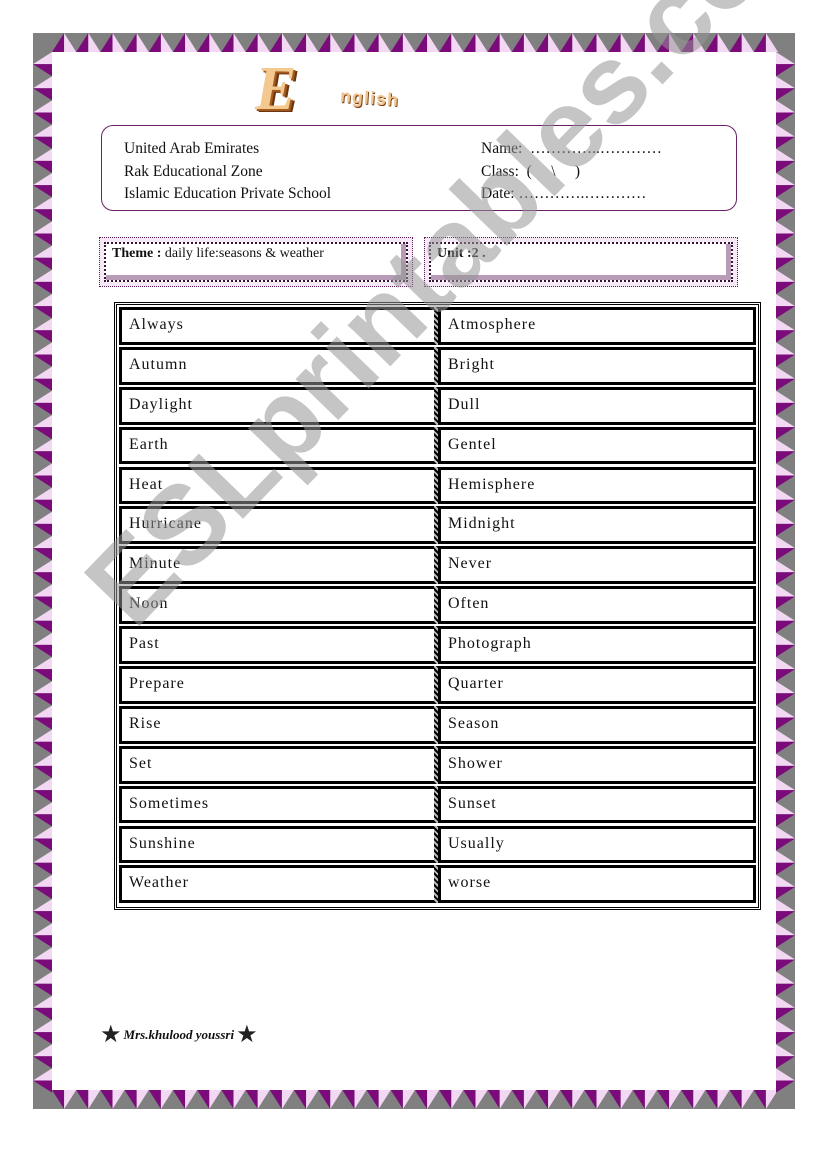 This screenshot has width=821, height=1169. I want to click on vocab-word-right: Quarter, so click(597, 685).